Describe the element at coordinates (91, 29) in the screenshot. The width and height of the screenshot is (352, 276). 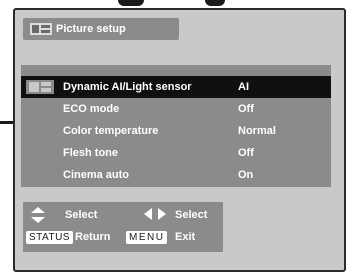
I see `page-title: Picture setup` at that location.